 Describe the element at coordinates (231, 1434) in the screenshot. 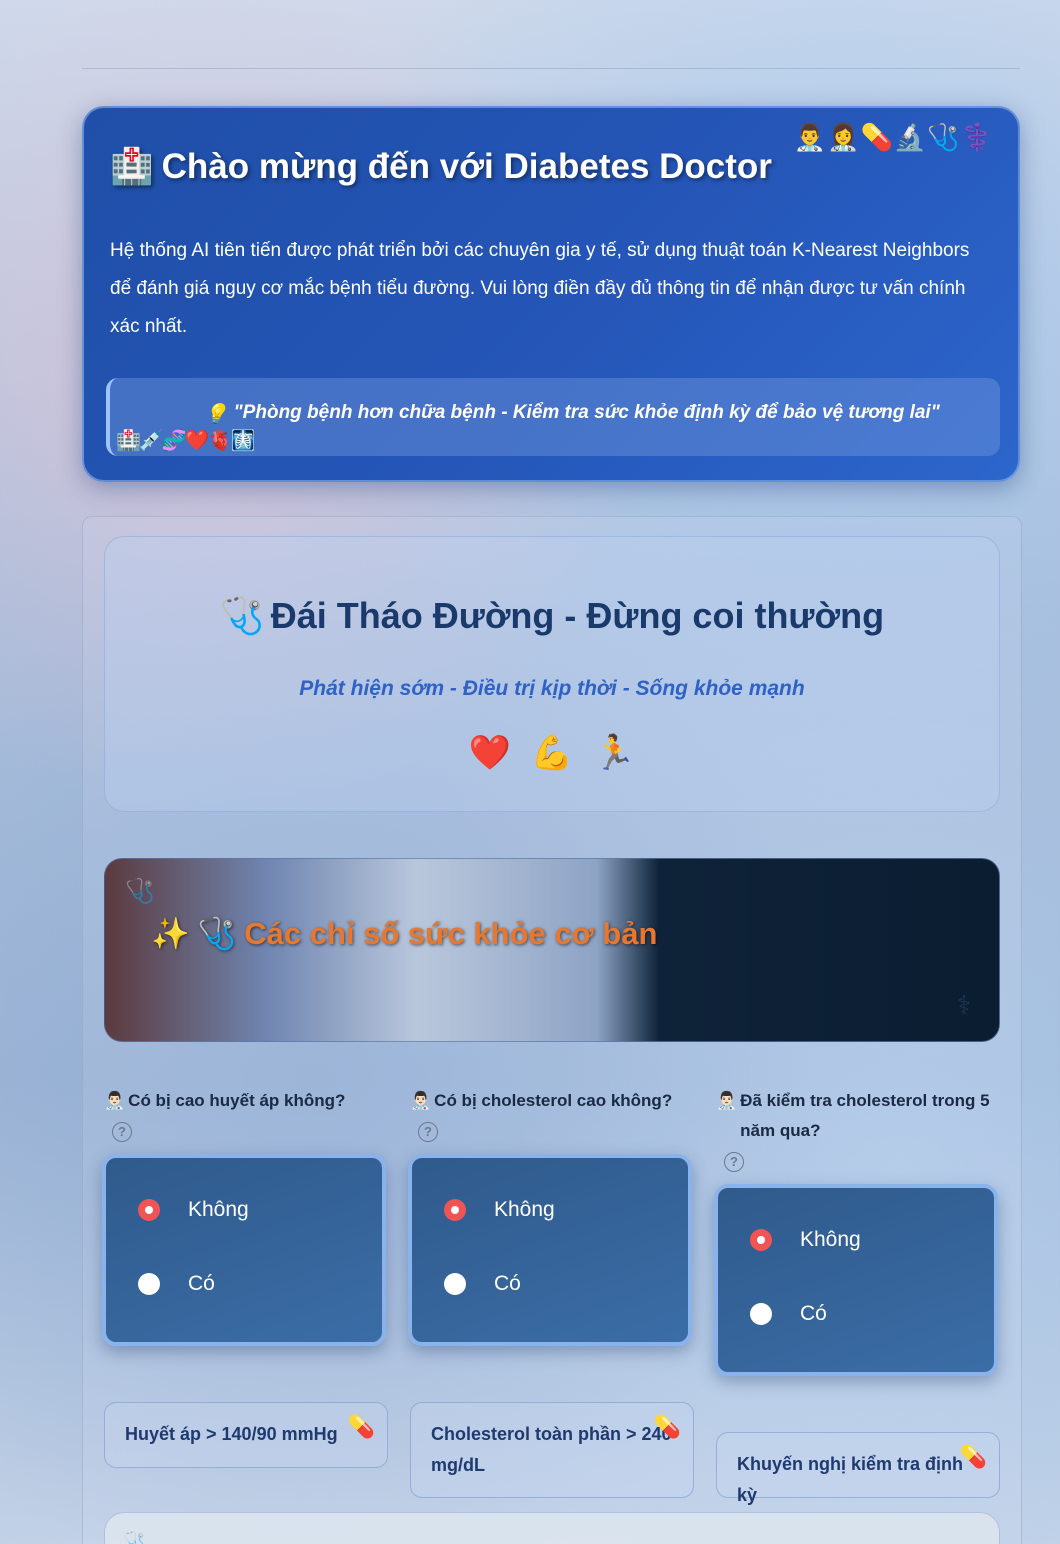

I see `hint-text: Huyết áp > 140/90 mmHg` at that location.